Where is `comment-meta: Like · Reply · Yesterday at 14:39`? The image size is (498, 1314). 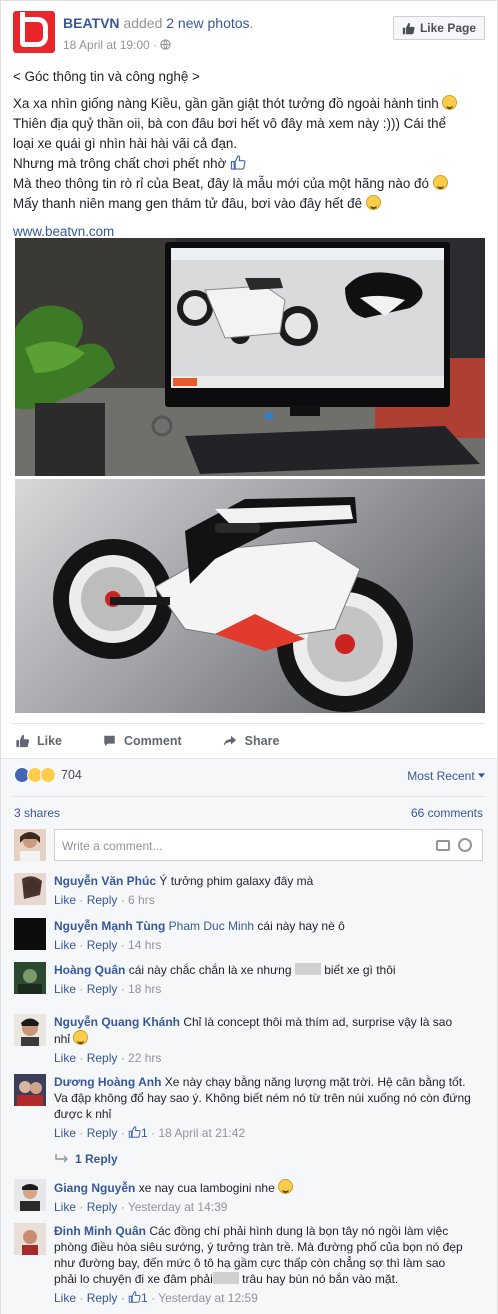
comment-meta: Like · Reply · Yesterday at 14:39 is located at coordinates (141, 1207).